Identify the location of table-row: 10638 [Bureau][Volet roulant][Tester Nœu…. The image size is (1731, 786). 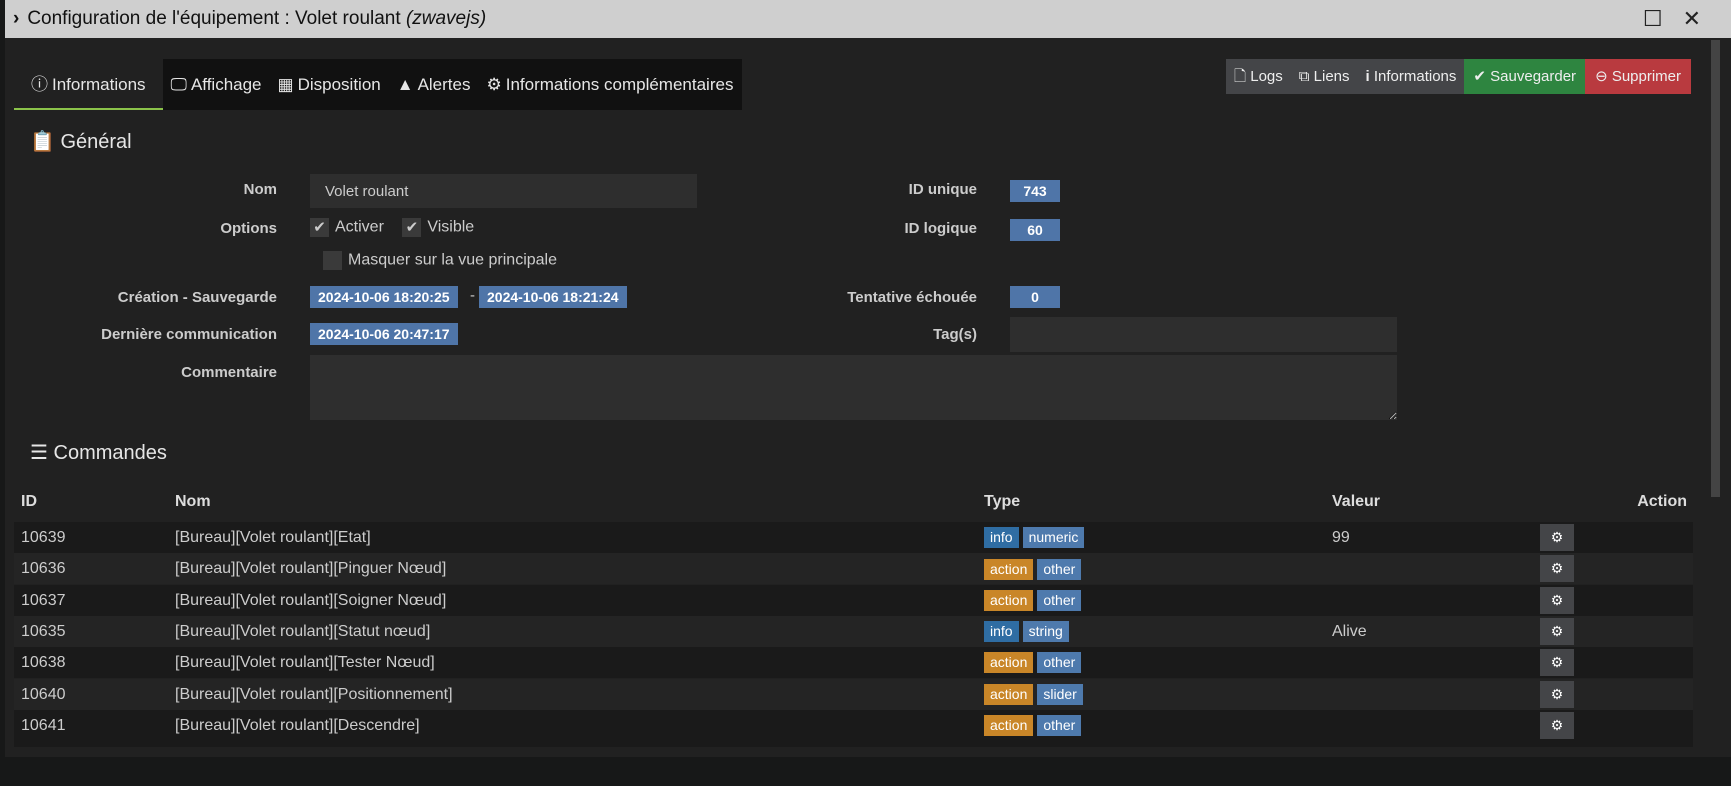
(853, 663).